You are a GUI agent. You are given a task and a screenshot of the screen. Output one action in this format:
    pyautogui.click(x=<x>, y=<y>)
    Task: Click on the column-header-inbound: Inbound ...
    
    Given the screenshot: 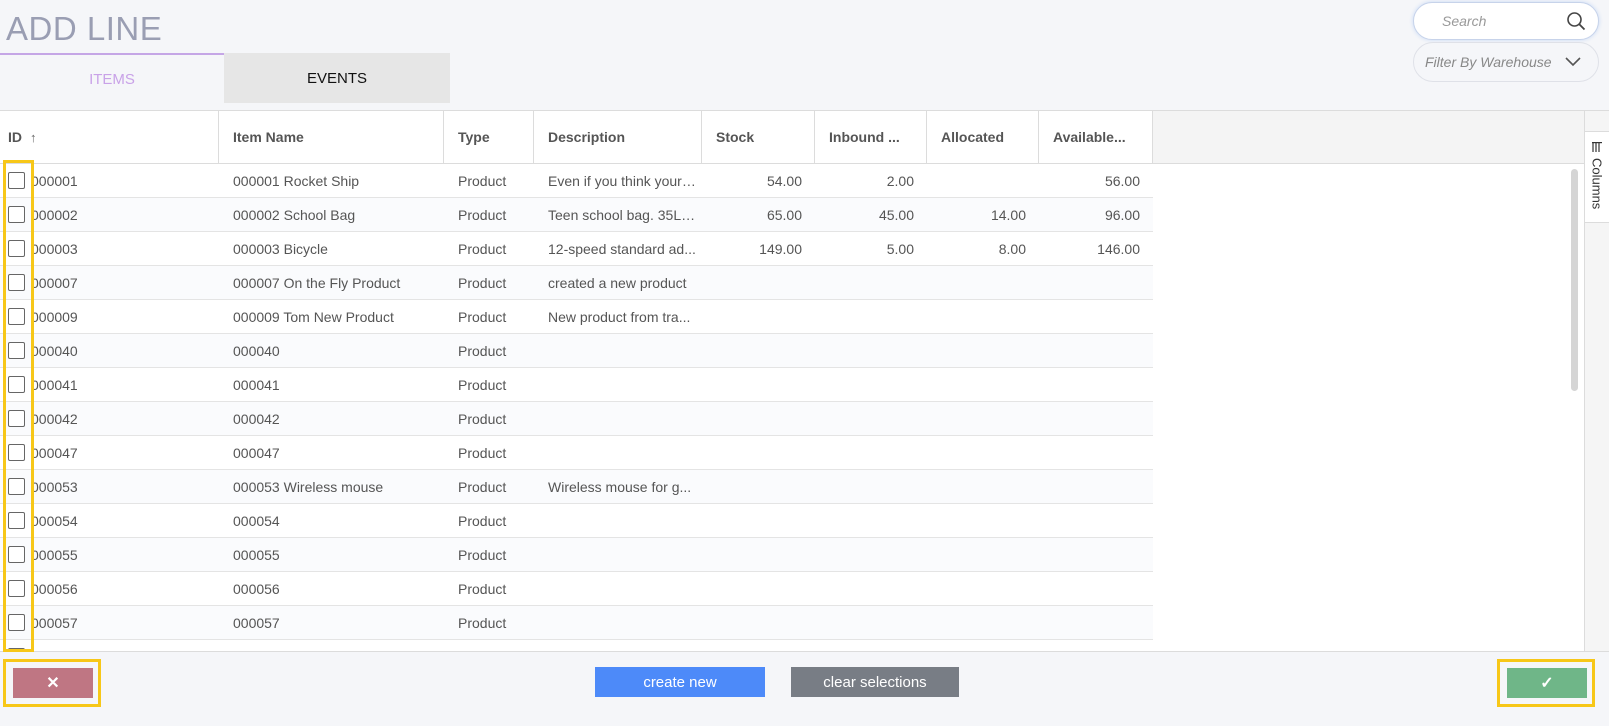 What is the action you would take?
    pyautogui.click(x=871, y=137)
    